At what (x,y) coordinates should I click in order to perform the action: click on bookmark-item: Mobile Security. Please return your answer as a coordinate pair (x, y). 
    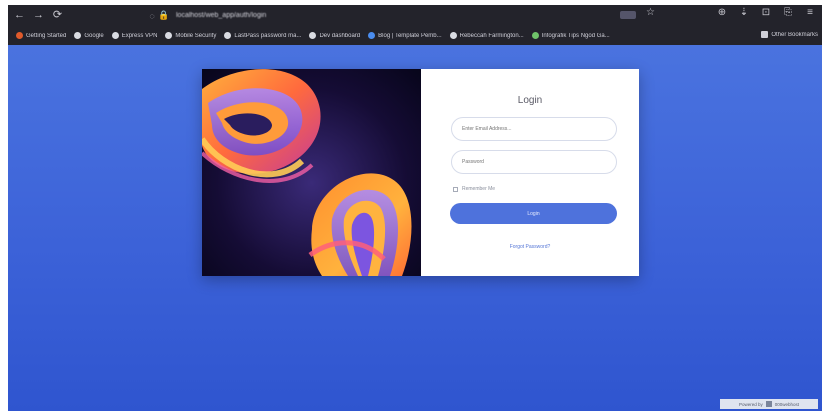
    Looking at the image, I should click on (190, 35).